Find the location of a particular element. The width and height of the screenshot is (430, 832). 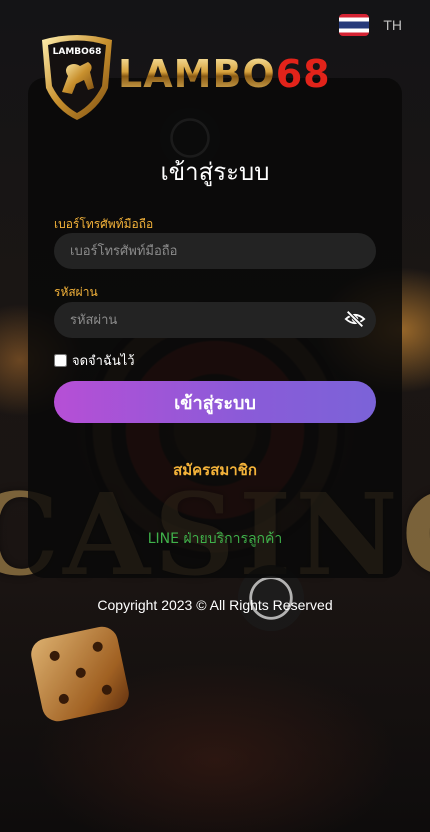

dice-image is located at coordinates (80, 674).